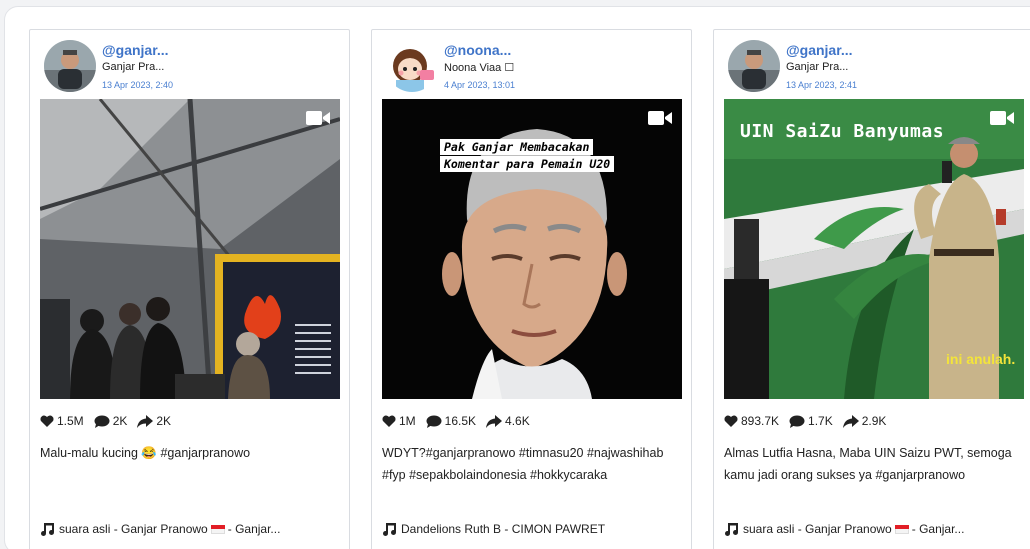 Image resolution: width=1030 pixels, height=549 pixels. Describe the element at coordinates (145, 453) in the screenshot. I see `post-caption: Malu-malu kucing 😂 #ganjarpranowo` at that location.